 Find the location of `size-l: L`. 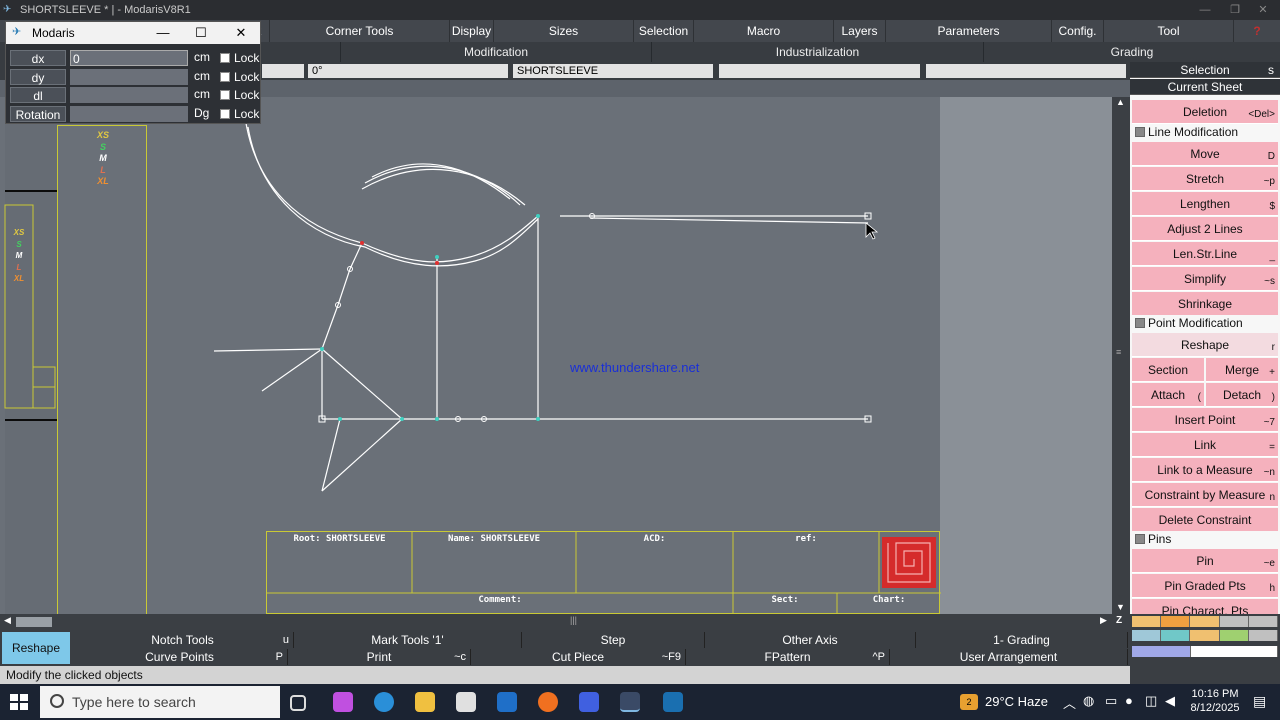

size-l: L is located at coordinates (103, 171).